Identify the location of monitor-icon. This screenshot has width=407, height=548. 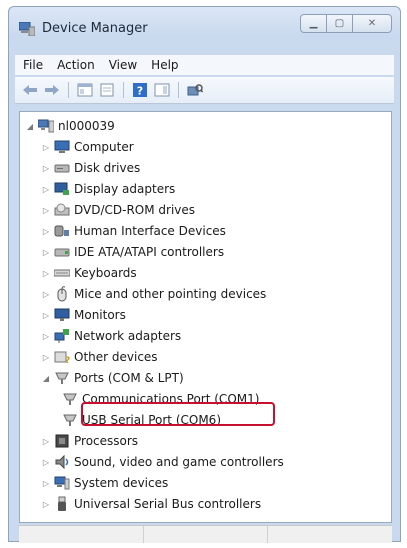
(62, 315).